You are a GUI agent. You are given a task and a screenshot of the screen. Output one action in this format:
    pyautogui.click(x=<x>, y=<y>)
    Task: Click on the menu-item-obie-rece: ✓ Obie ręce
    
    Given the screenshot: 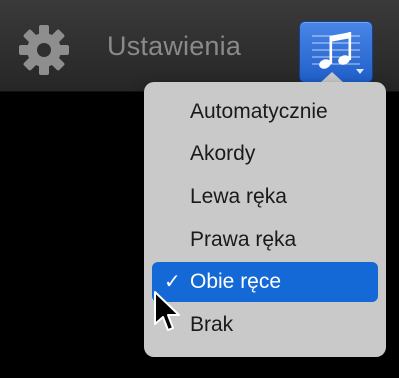 What is the action you would take?
    pyautogui.click(x=265, y=282)
    